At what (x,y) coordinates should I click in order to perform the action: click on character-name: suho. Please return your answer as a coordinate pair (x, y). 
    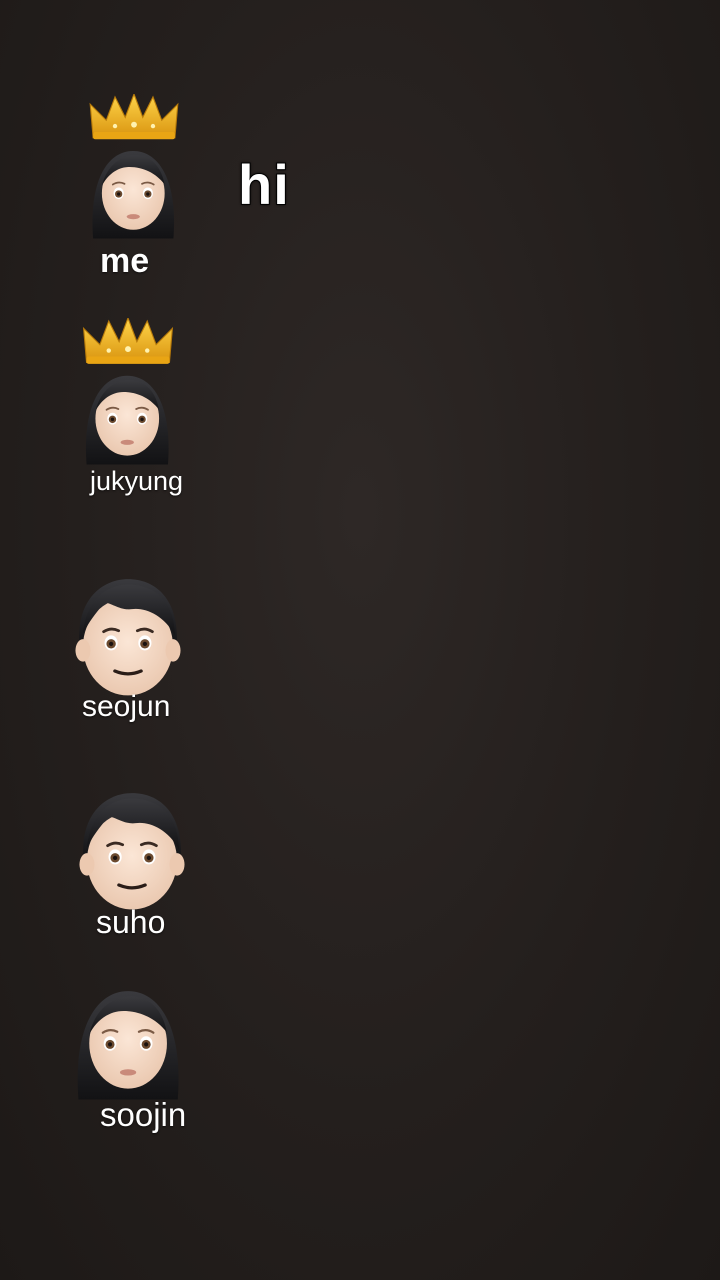
    Looking at the image, I should click on (131, 922).